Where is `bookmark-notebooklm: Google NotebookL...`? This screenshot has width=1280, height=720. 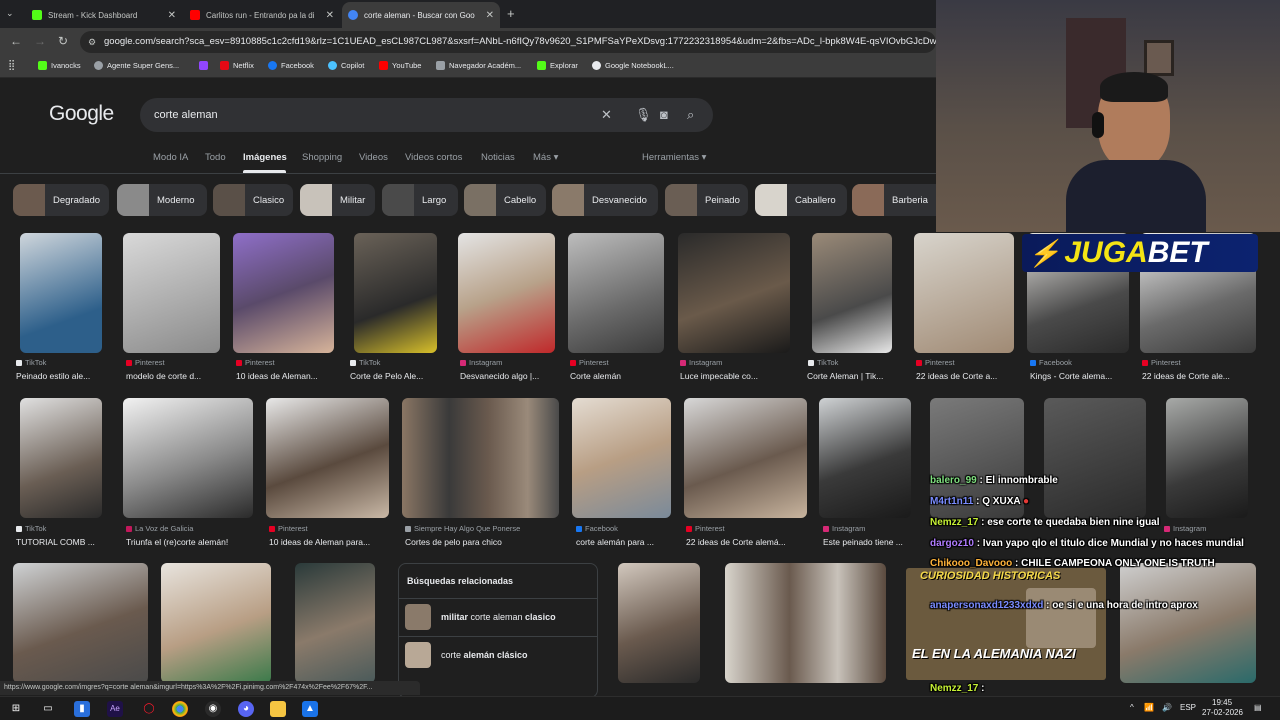 bookmark-notebooklm: Google NotebookL... is located at coordinates (633, 65).